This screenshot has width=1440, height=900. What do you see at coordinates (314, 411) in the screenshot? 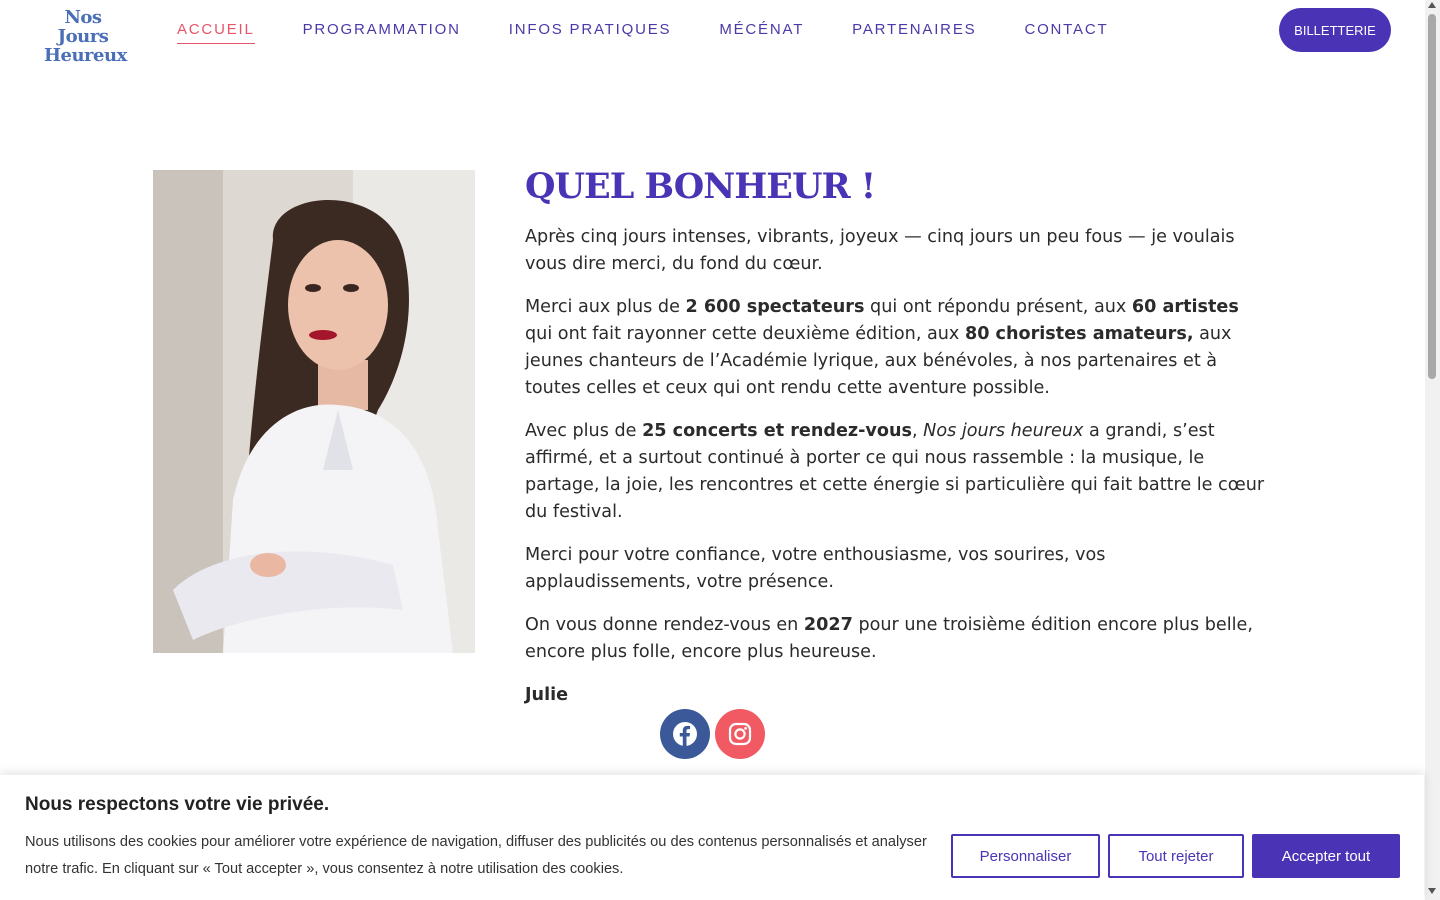
I see `portrait-photo` at bounding box center [314, 411].